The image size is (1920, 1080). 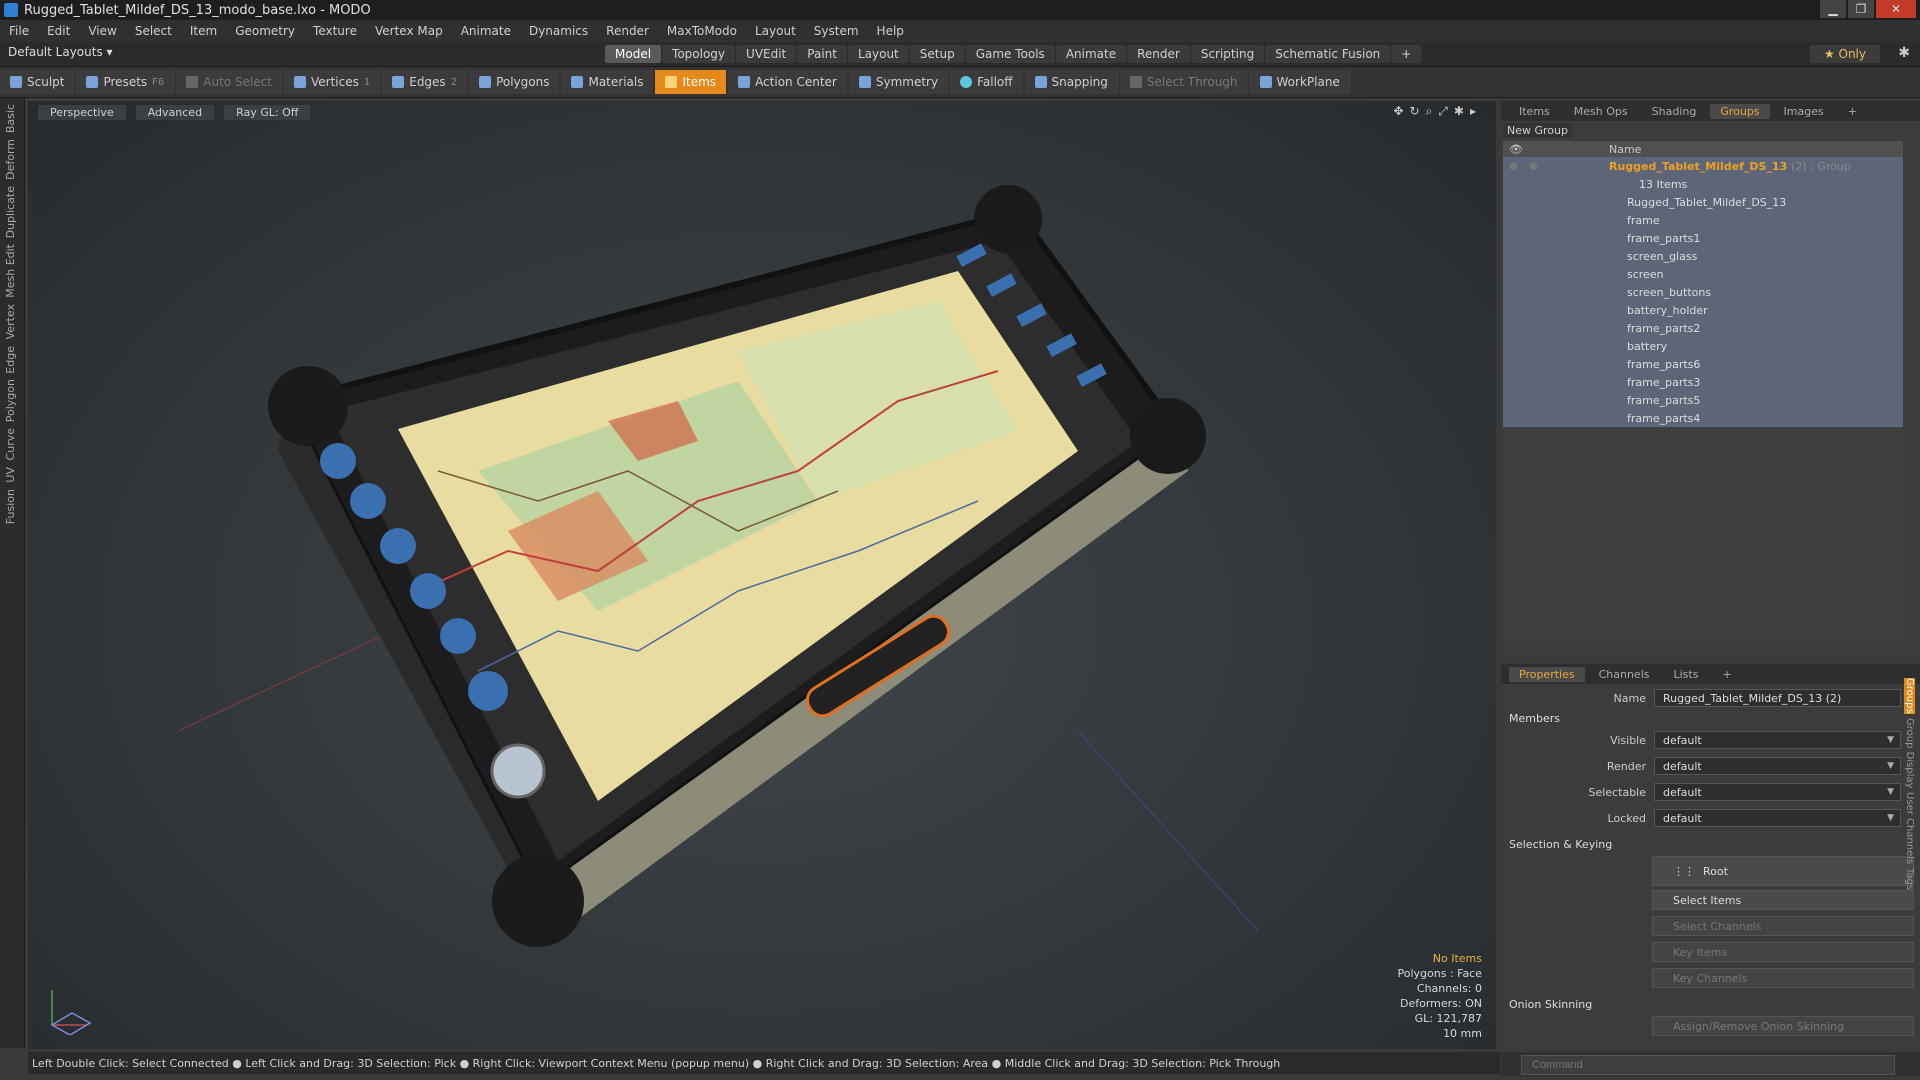 What do you see at coordinates (766, 54) in the screenshot?
I see `tab-uvedit: UVEdit` at bounding box center [766, 54].